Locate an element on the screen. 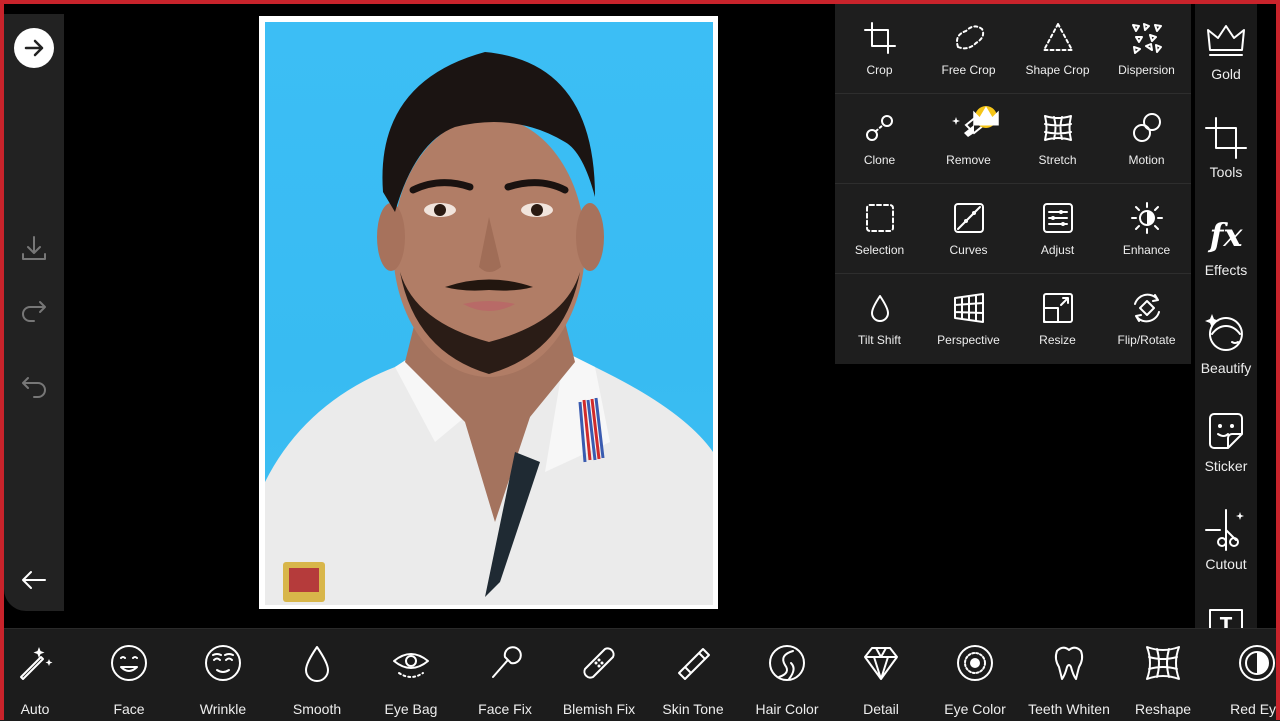 This screenshot has width=1280, height=721. rail-gold: Gold is located at coordinates (1226, 50).